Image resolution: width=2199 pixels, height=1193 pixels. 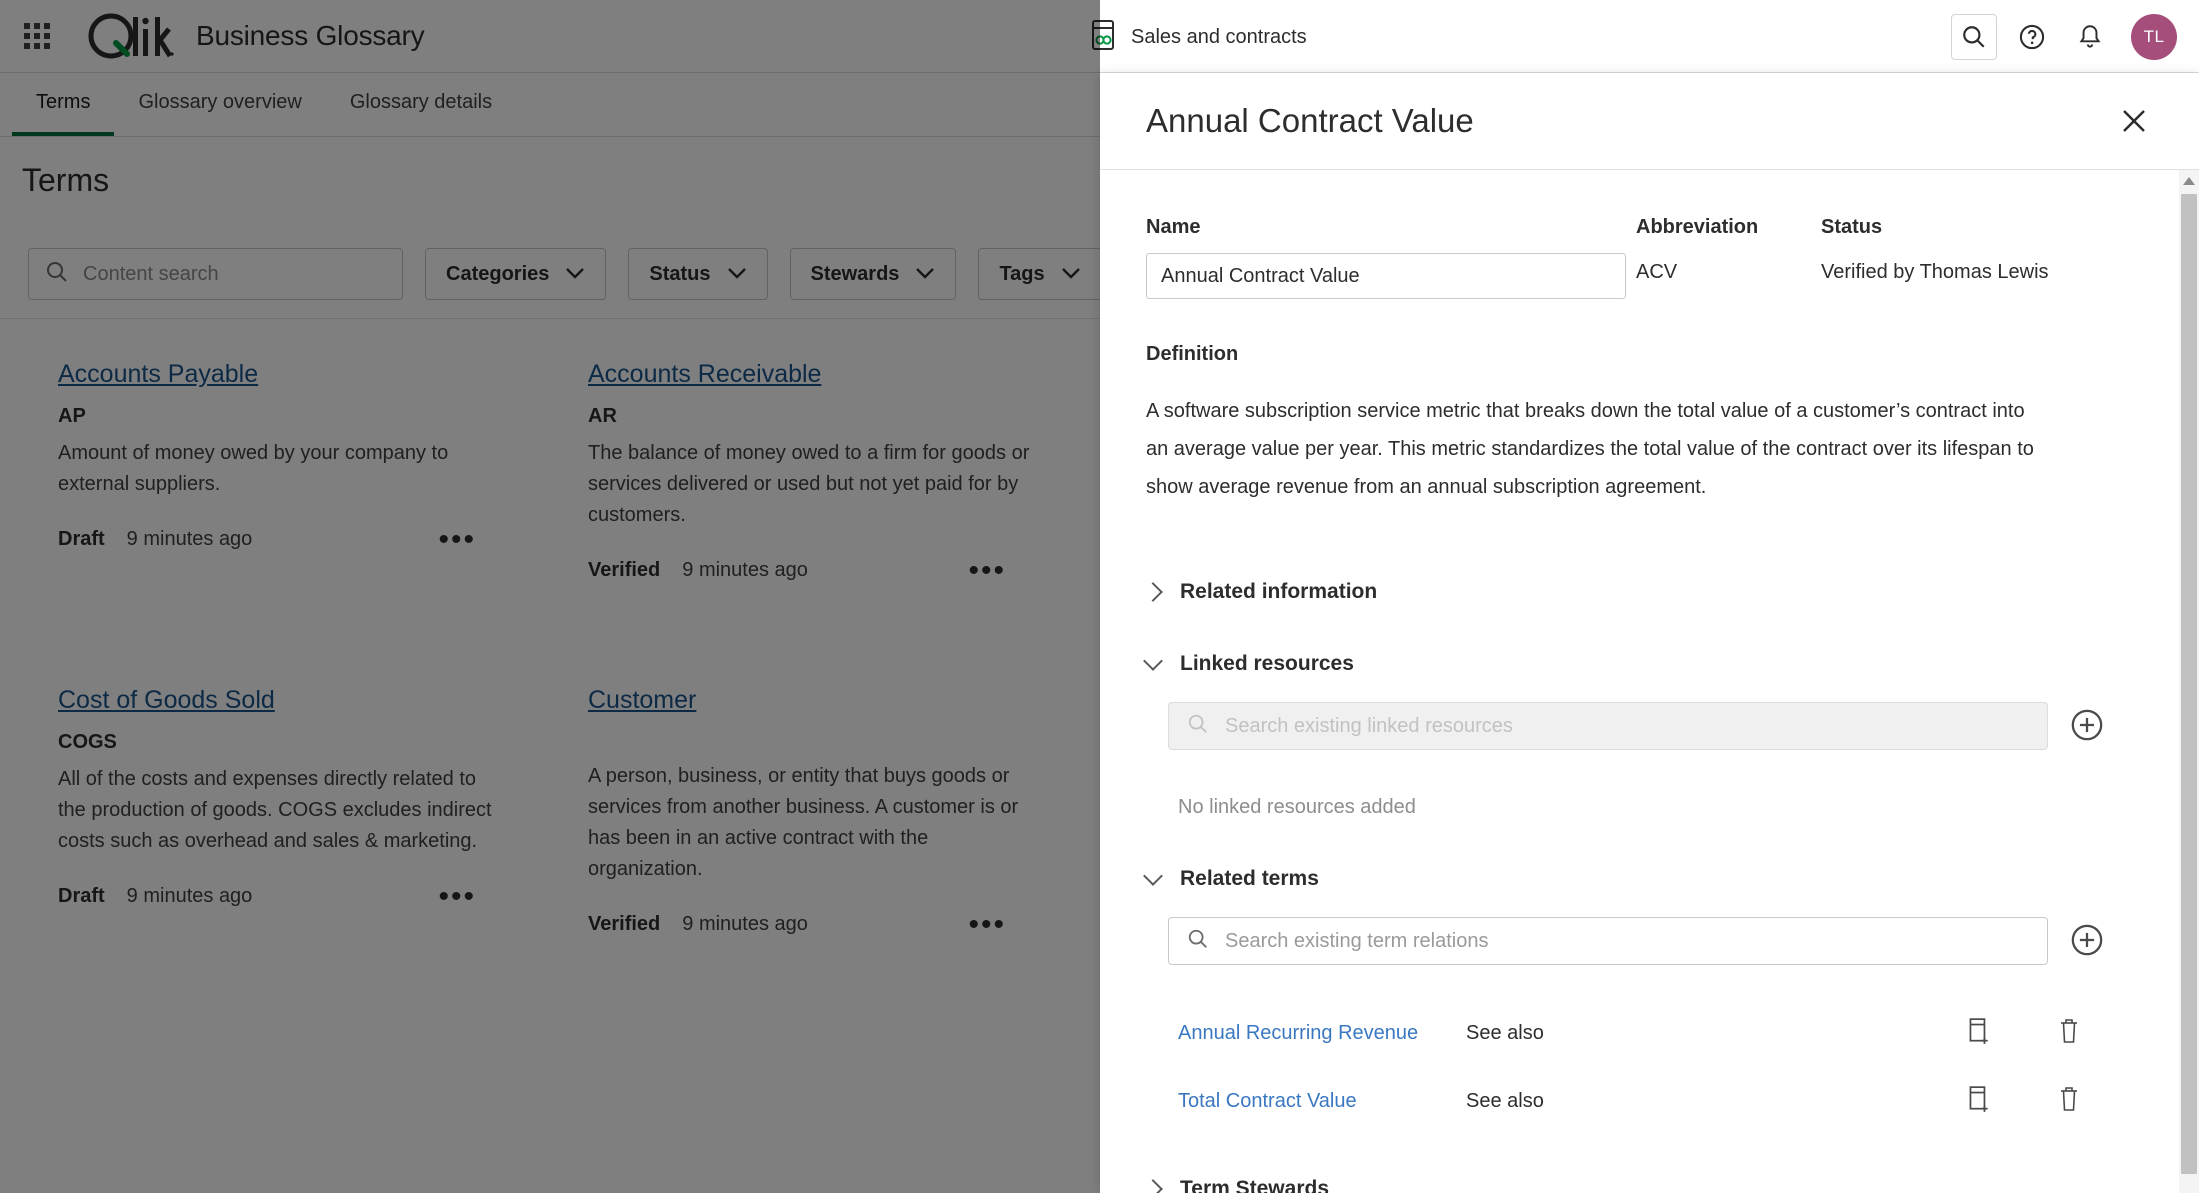 What do you see at coordinates (1254, 1185) in the screenshot?
I see `section-title: Term Stewards` at bounding box center [1254, 1185].